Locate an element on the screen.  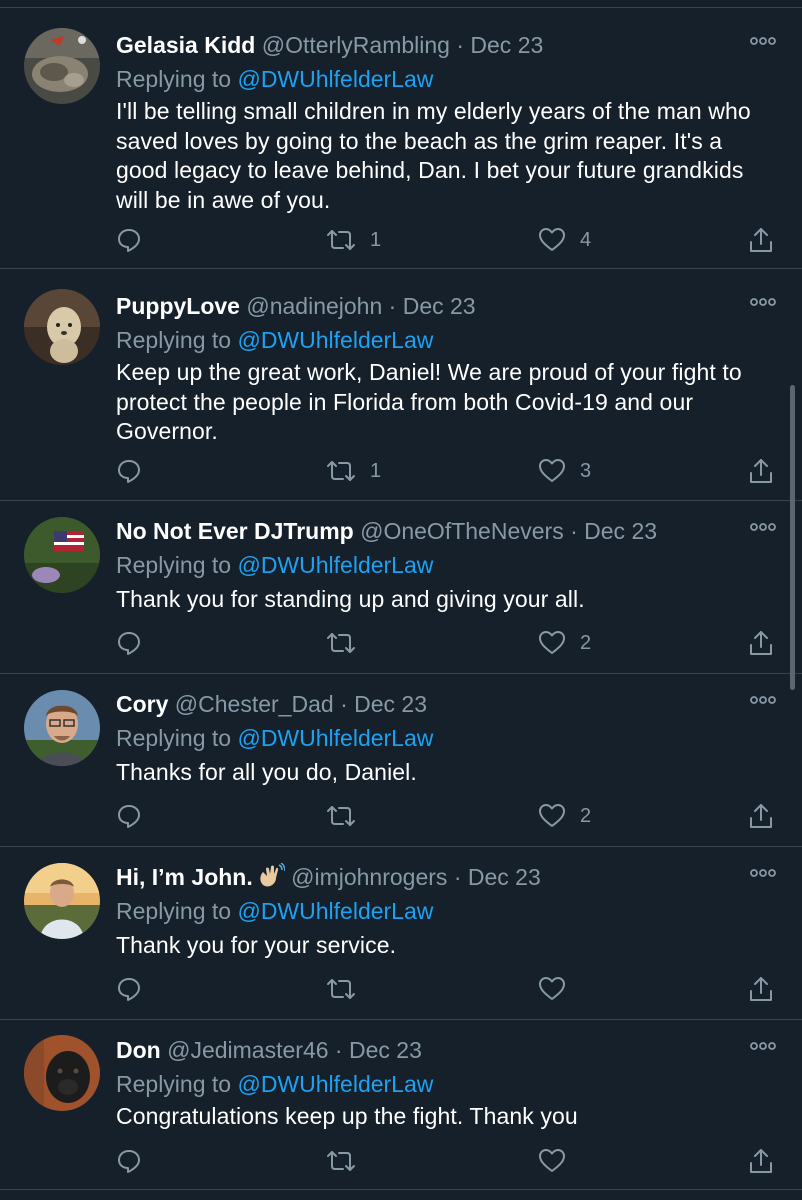
handle: @OneOfTheNevers is located at coordinates (462, 531).